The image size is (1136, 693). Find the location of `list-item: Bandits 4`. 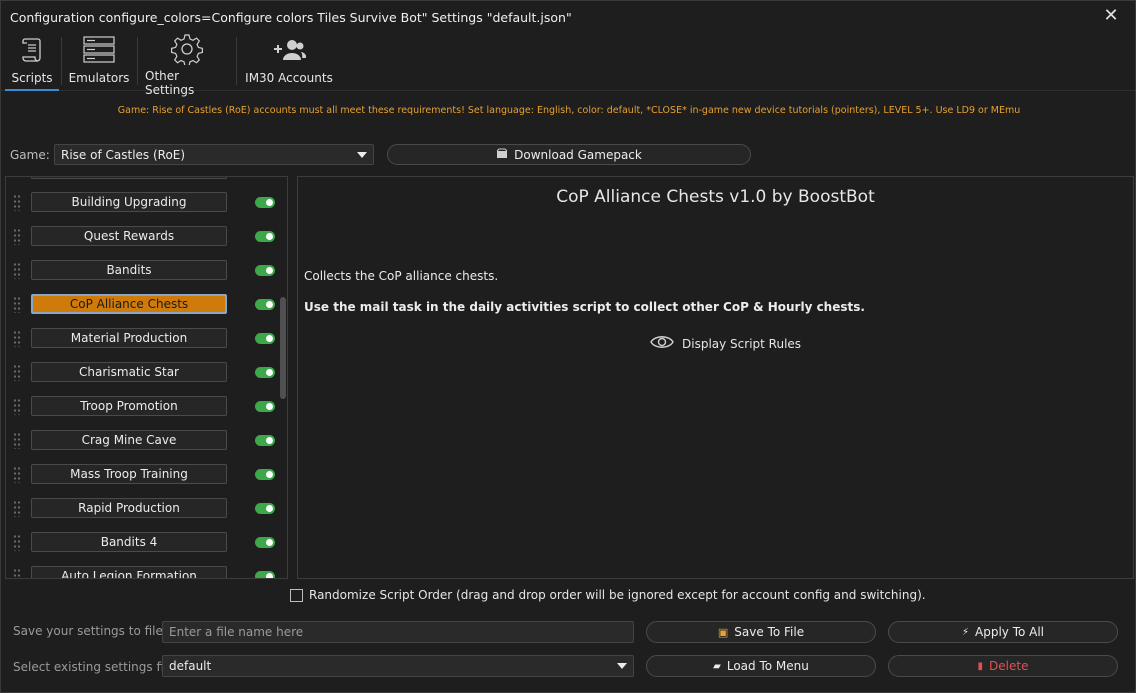

list-item: Bandits 4 is located at coordinates (146, 544).